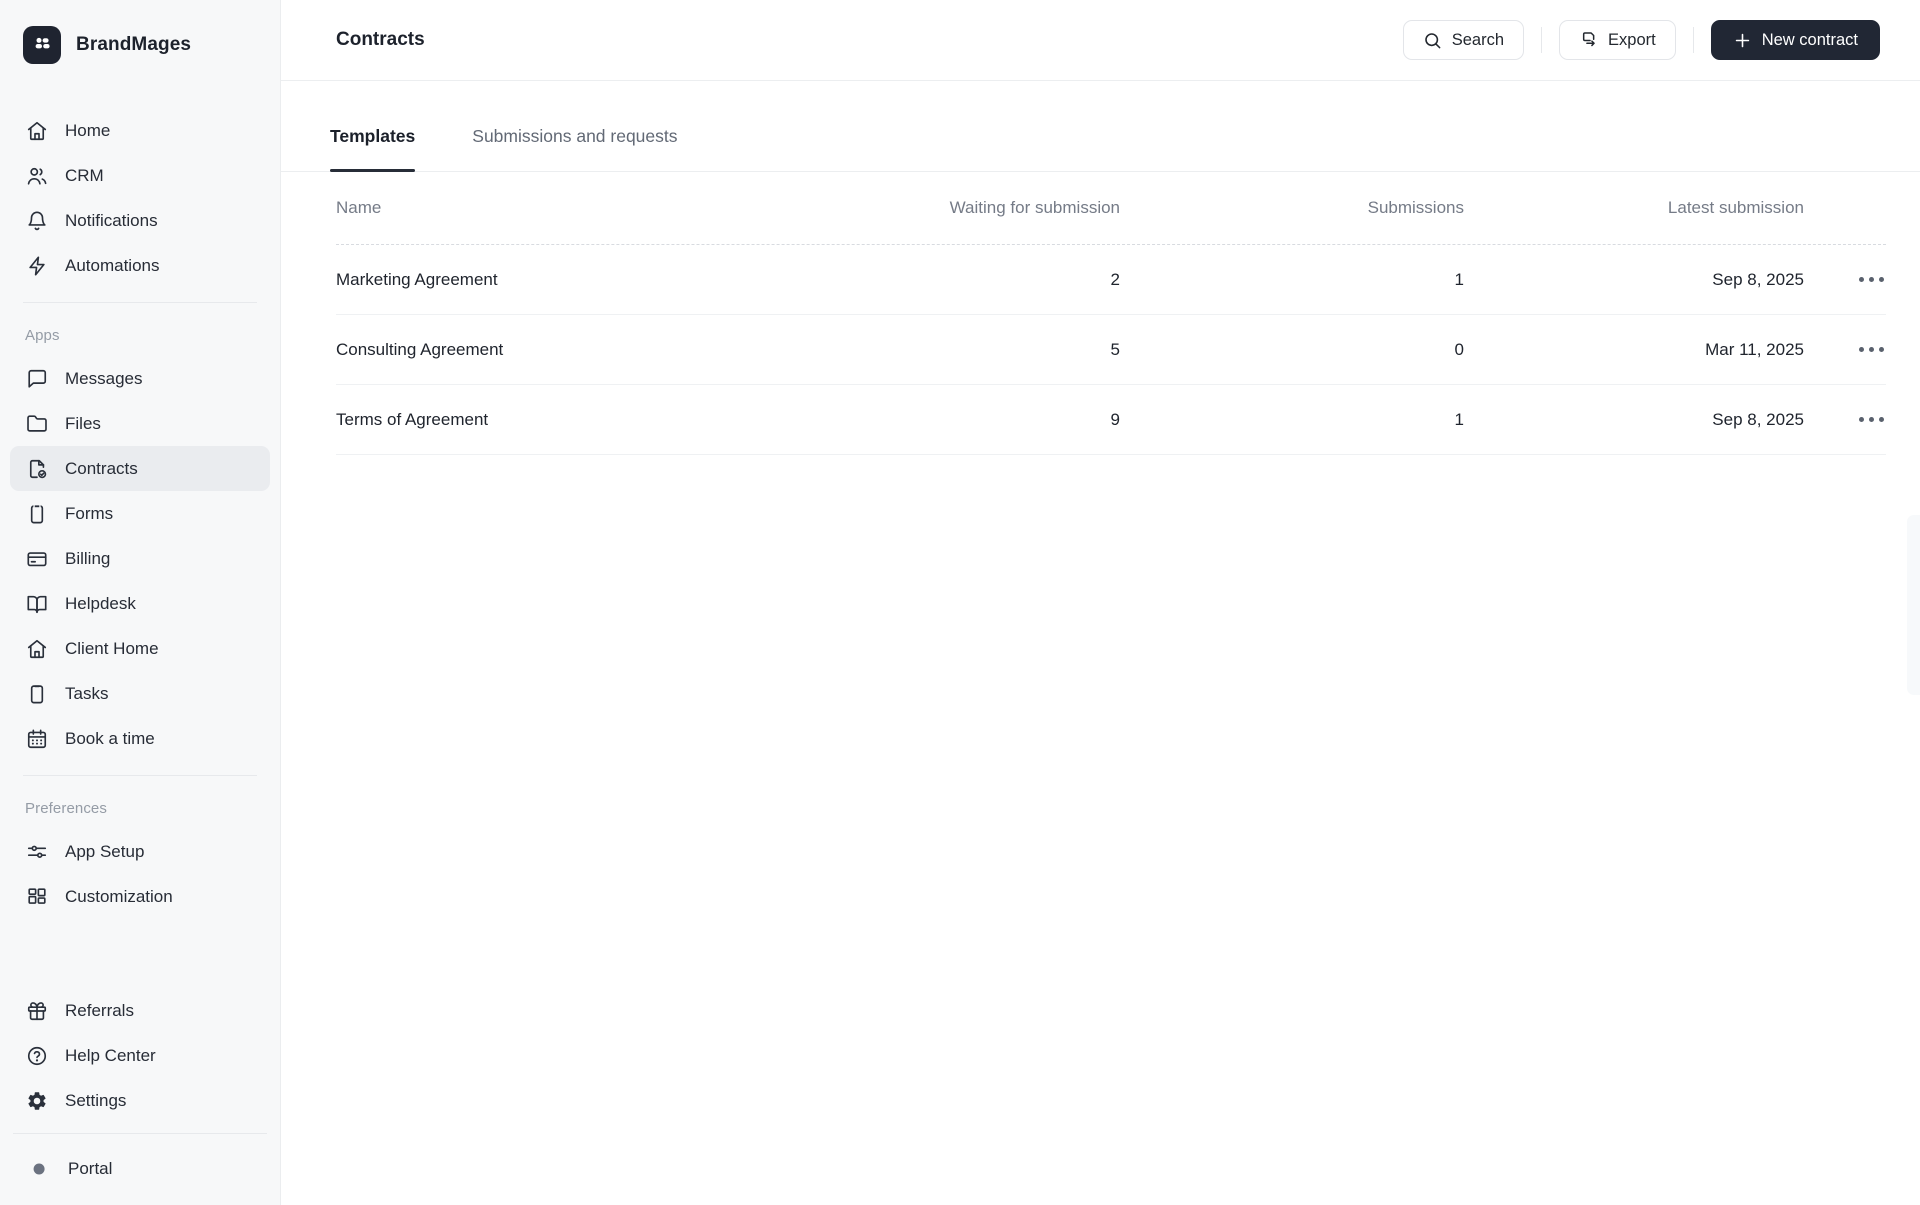 The height and width of the screenshot is (1205, 1920). I want to click on topbar-actions: Search Export New contract, so click(1641, 40).